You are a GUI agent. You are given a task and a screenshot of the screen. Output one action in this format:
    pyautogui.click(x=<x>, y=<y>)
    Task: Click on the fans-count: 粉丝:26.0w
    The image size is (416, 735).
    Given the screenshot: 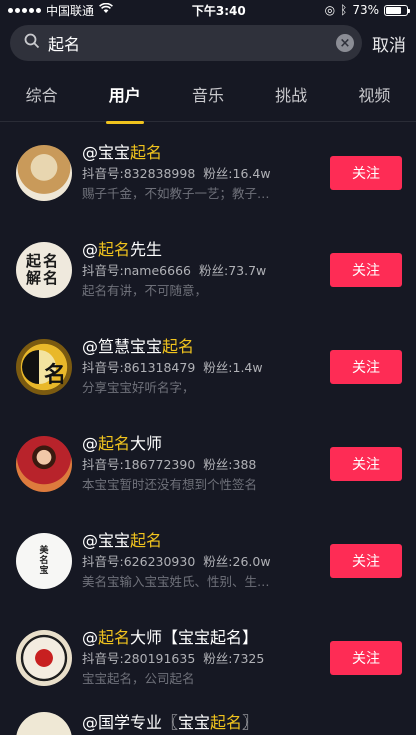 What is the action you would take?
    pyautogui.click(x=237, y=561)
    